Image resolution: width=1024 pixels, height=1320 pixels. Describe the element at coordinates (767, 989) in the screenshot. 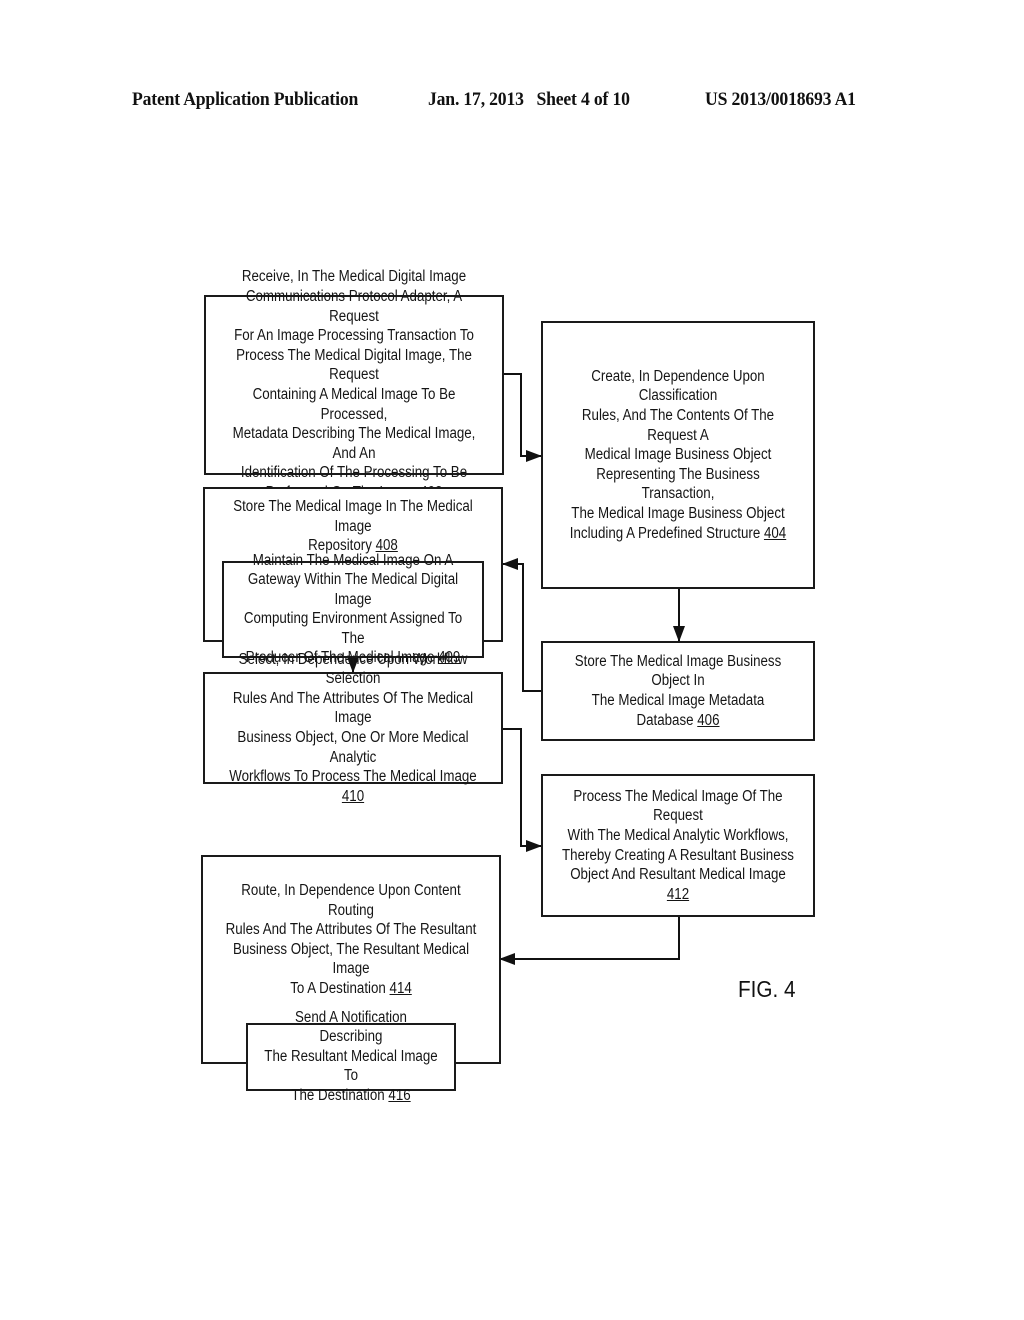

I see `figure-label: FIG. 4` at that location.